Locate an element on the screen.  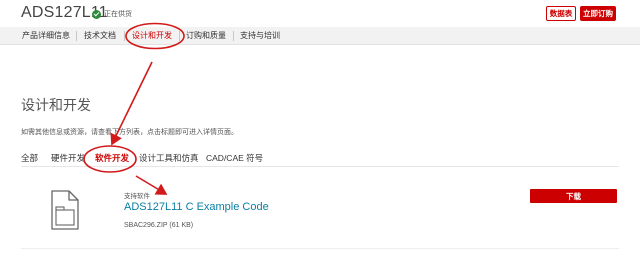
nav-item-product-details: 产品详细信息 is located at coordinates (46, 35).